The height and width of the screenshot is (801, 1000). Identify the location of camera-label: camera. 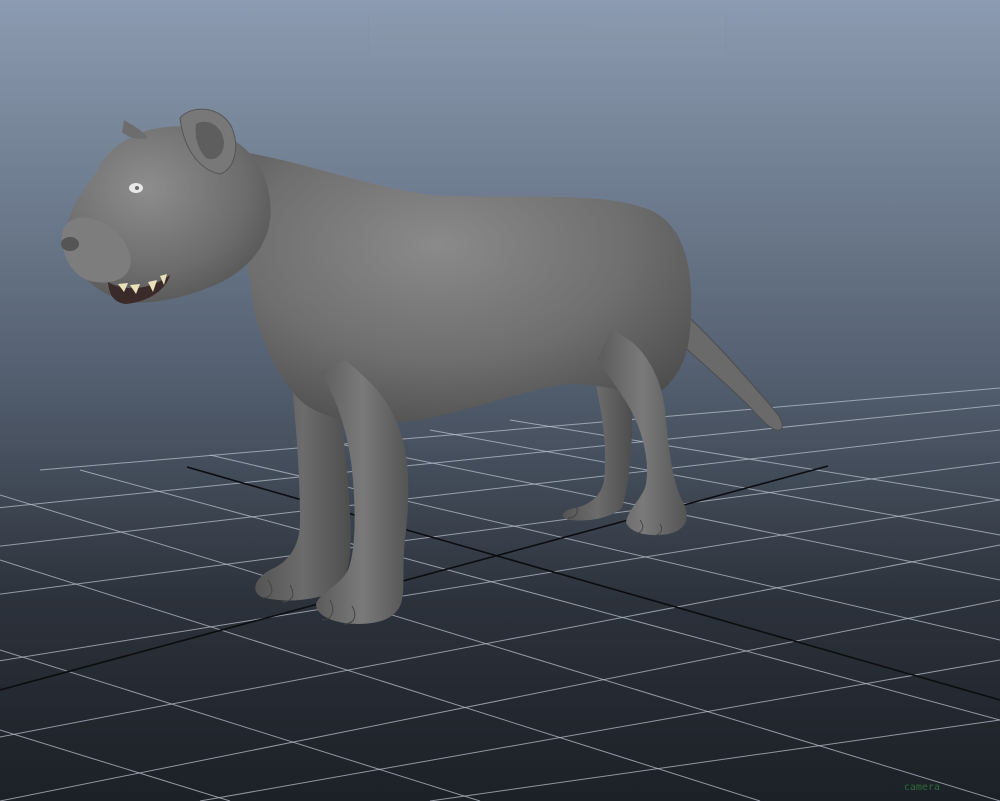
(921, 787).